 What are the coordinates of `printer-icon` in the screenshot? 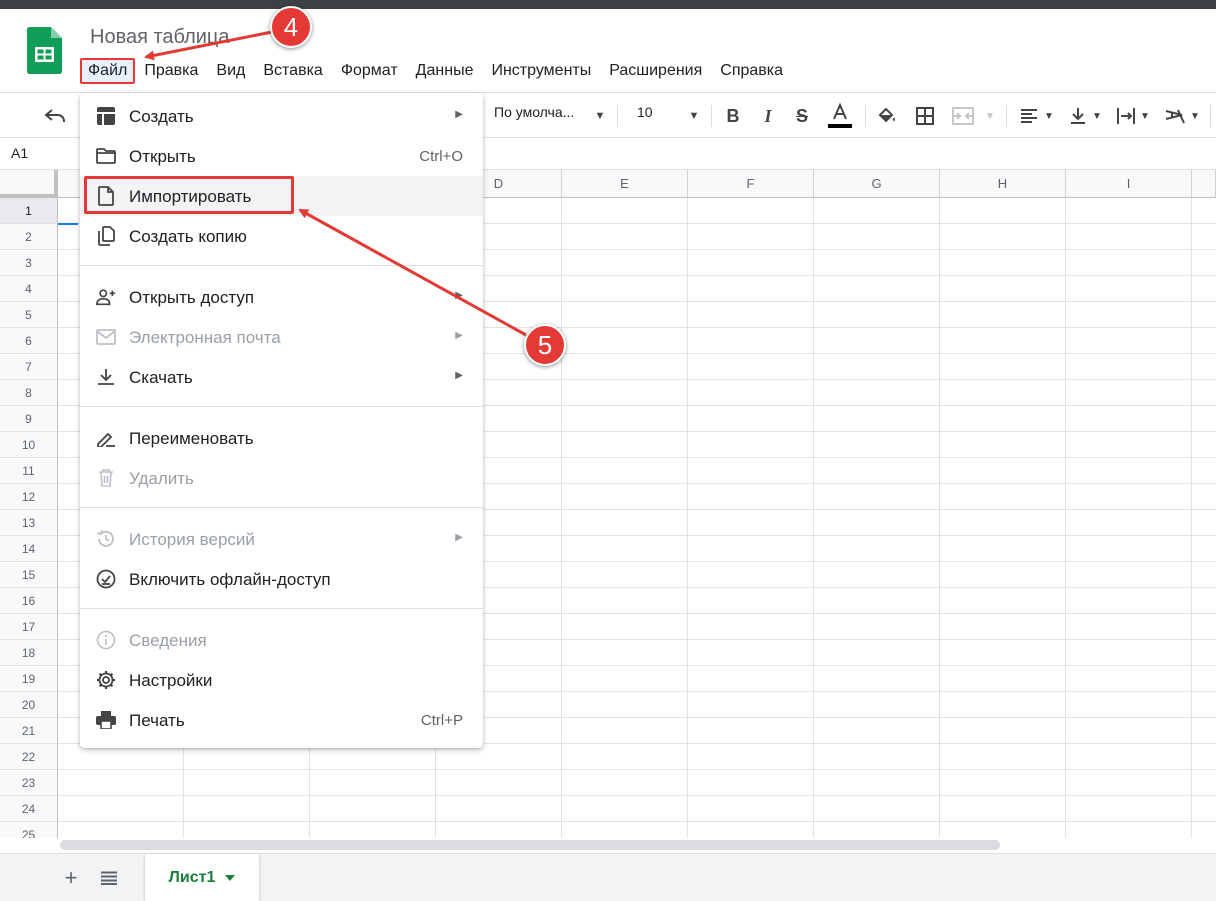 It's located at (106, 720).